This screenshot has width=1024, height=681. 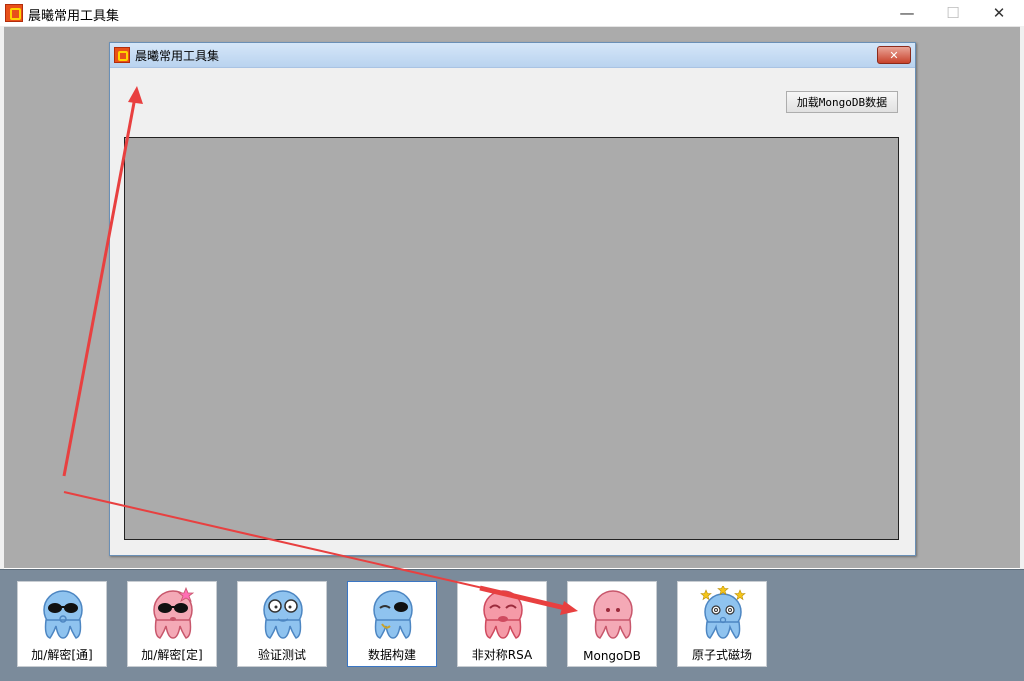 I want to click on tool-atomic-field: 原子式磁场, so click(x=722, y=624).